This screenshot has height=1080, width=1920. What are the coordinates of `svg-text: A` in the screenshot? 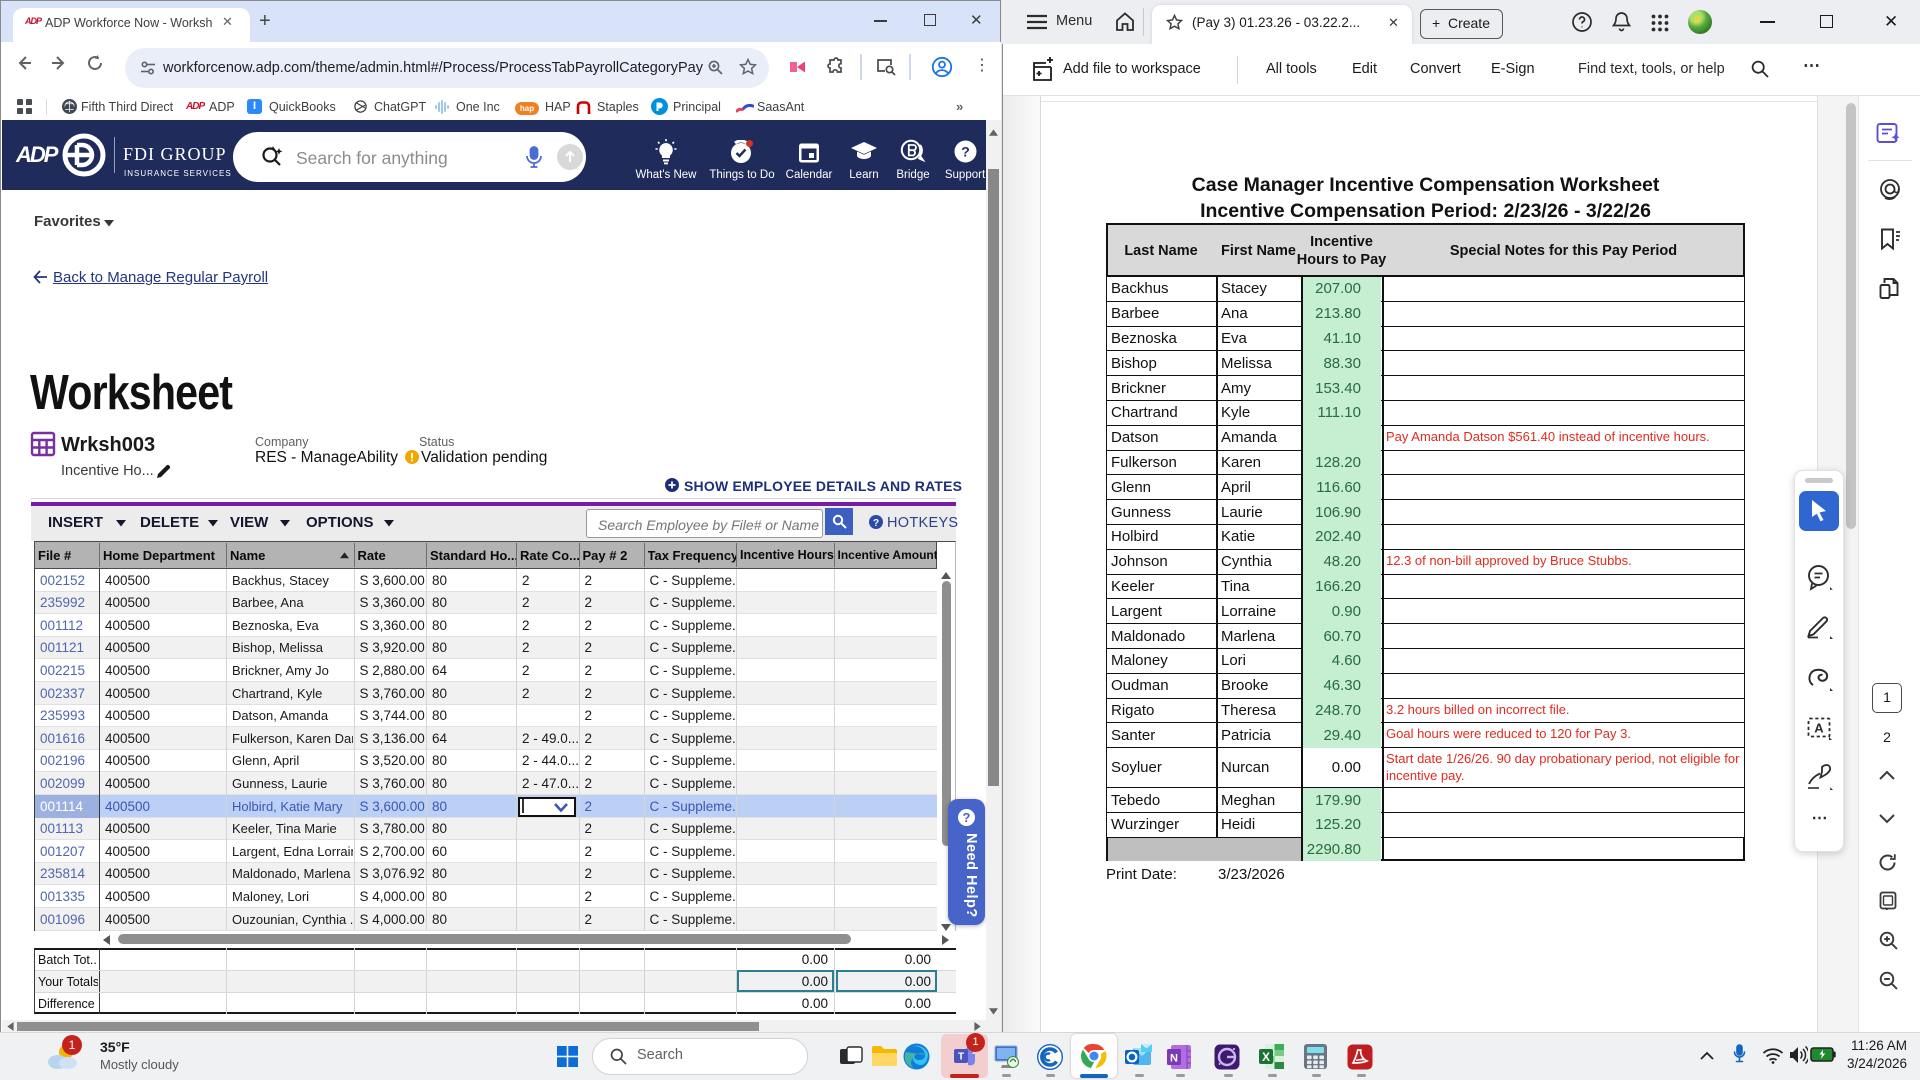 It's located at (1819, 728).